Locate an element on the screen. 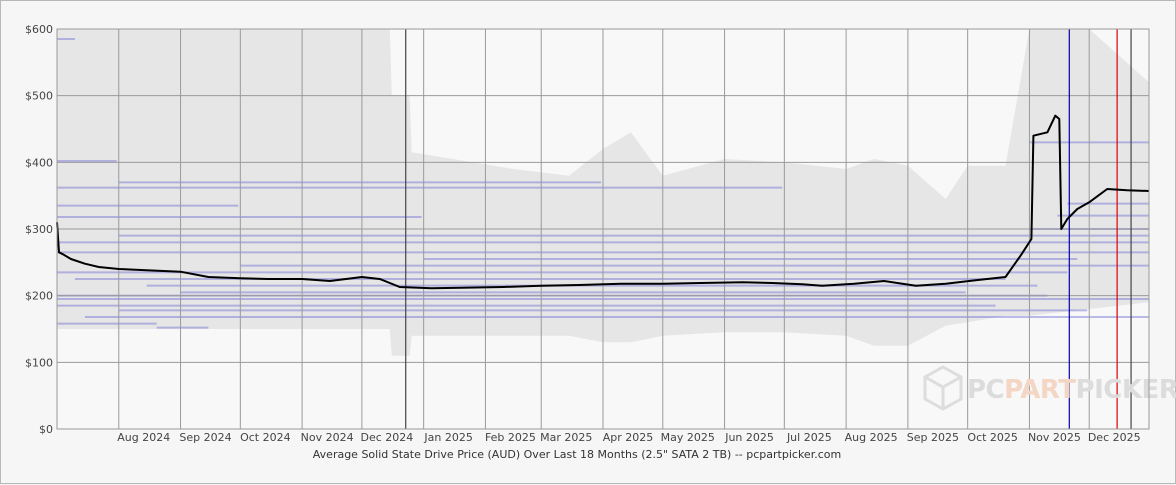 The image size is (1176, 485). x-tick-label: Mar 2025 is located at coordinates (566, 437).